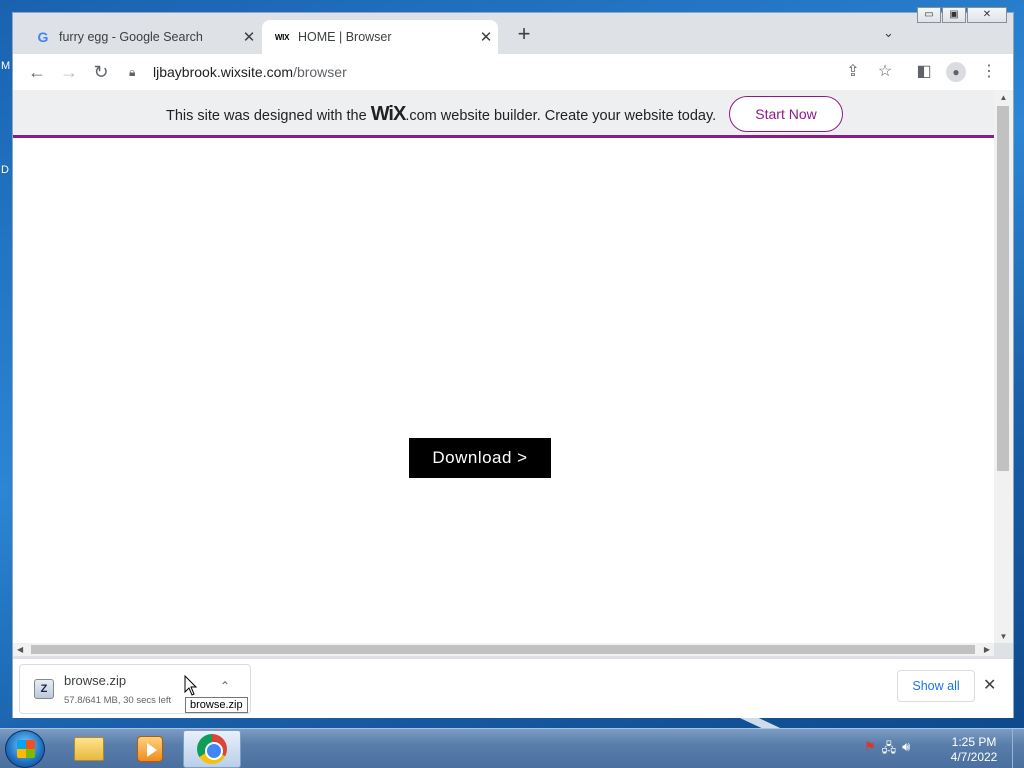  What do you see at coordinates (225, 686) in the screenshot?
I see `chevron-up-icon: ⌃` at bounding box center [225, 686].